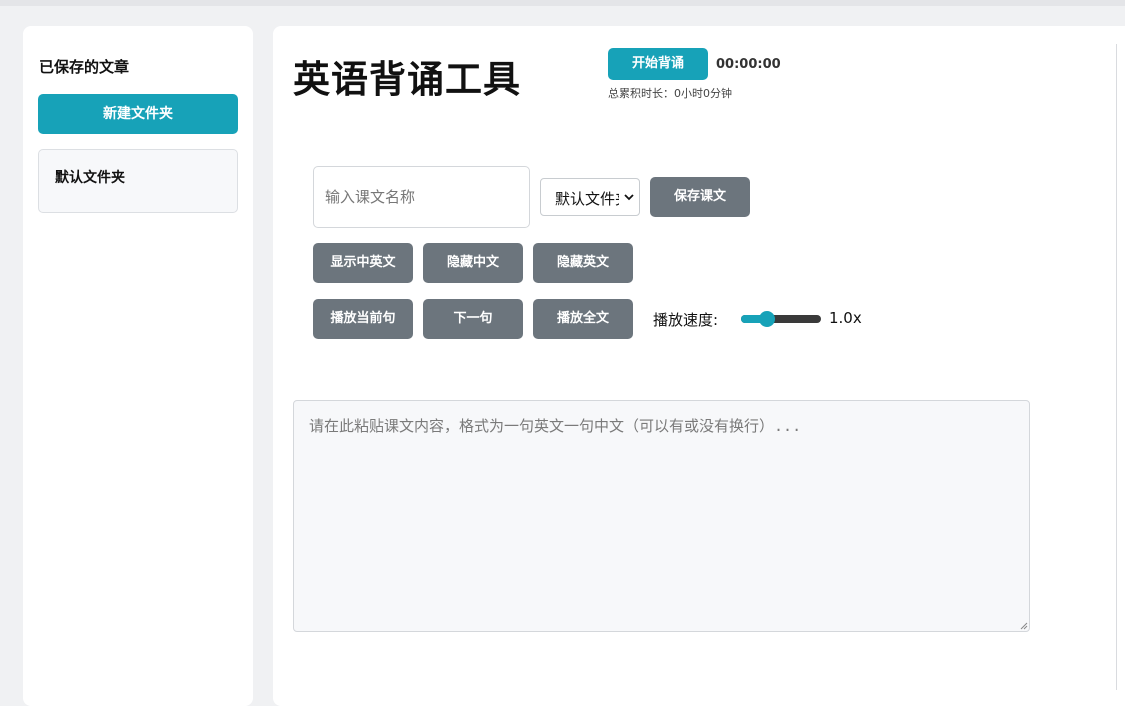 This screenshot has height=706, width=1125. I want to click on folder-select-value: 默认文件夹, so click(587, 199).